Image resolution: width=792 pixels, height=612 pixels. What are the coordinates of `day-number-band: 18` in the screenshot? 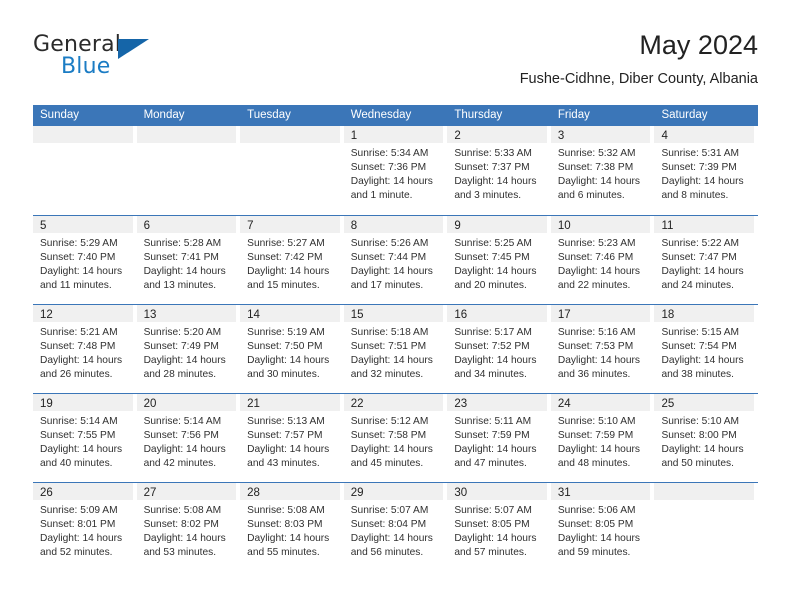 It's located at (704, 313).